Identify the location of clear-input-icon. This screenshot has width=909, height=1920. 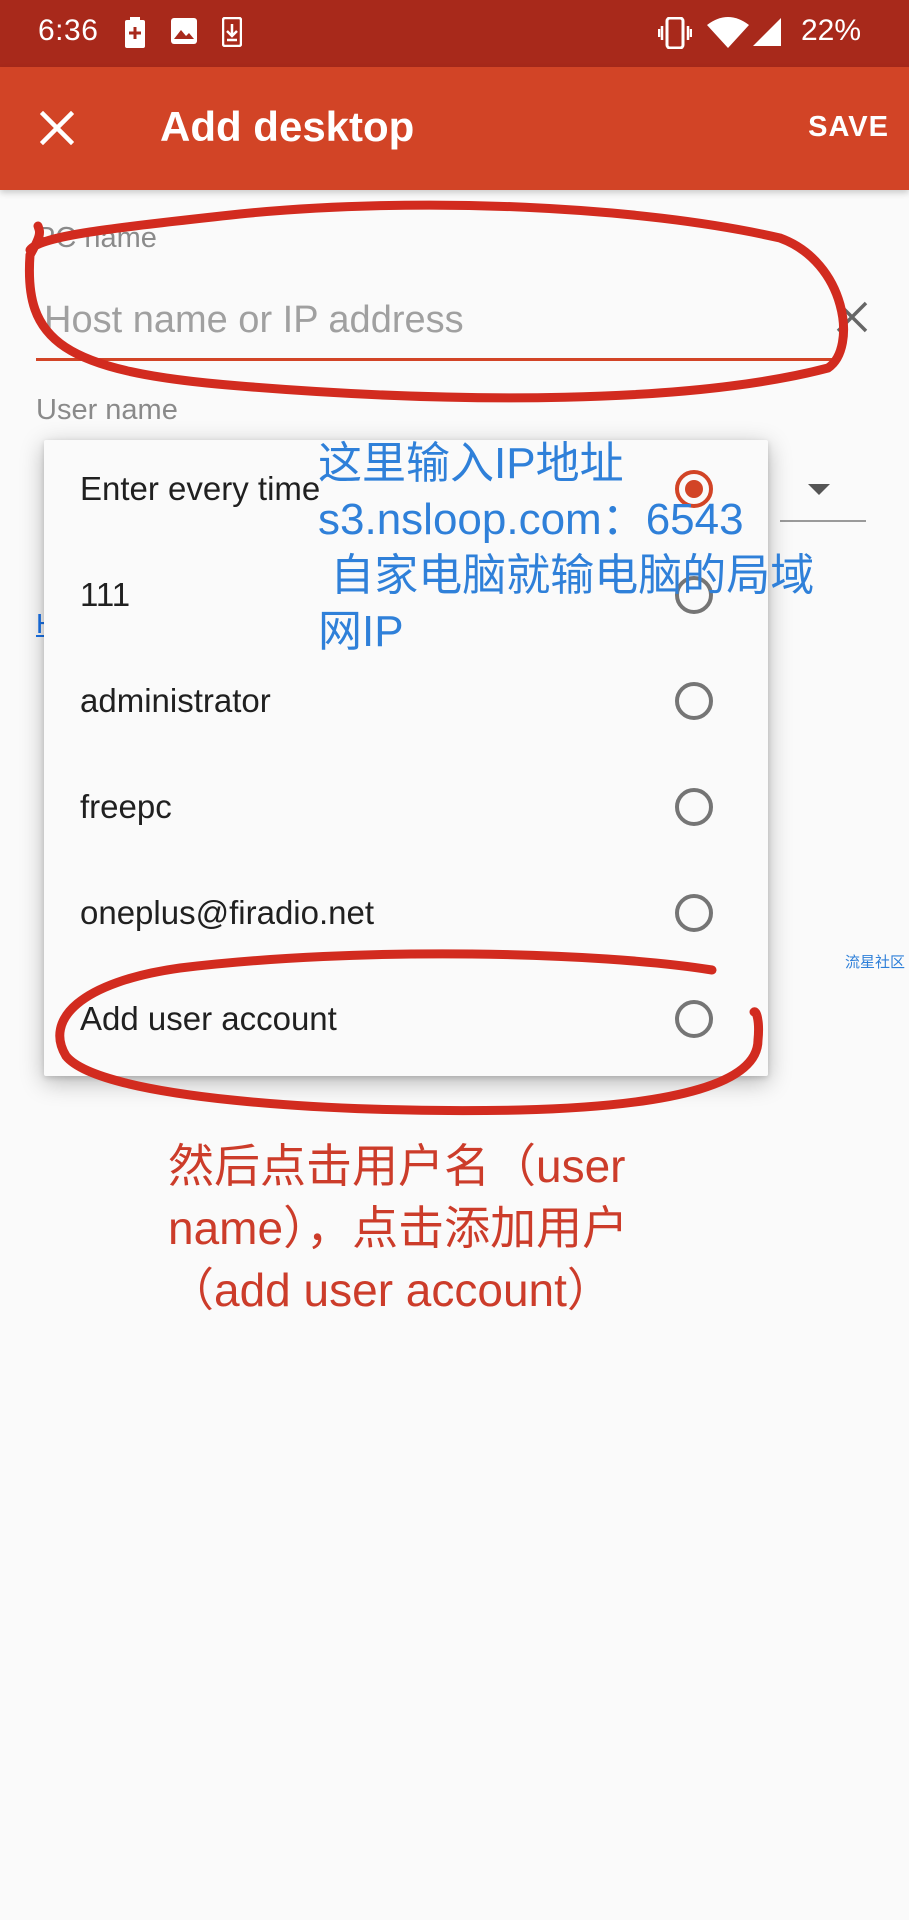
(852, 317).